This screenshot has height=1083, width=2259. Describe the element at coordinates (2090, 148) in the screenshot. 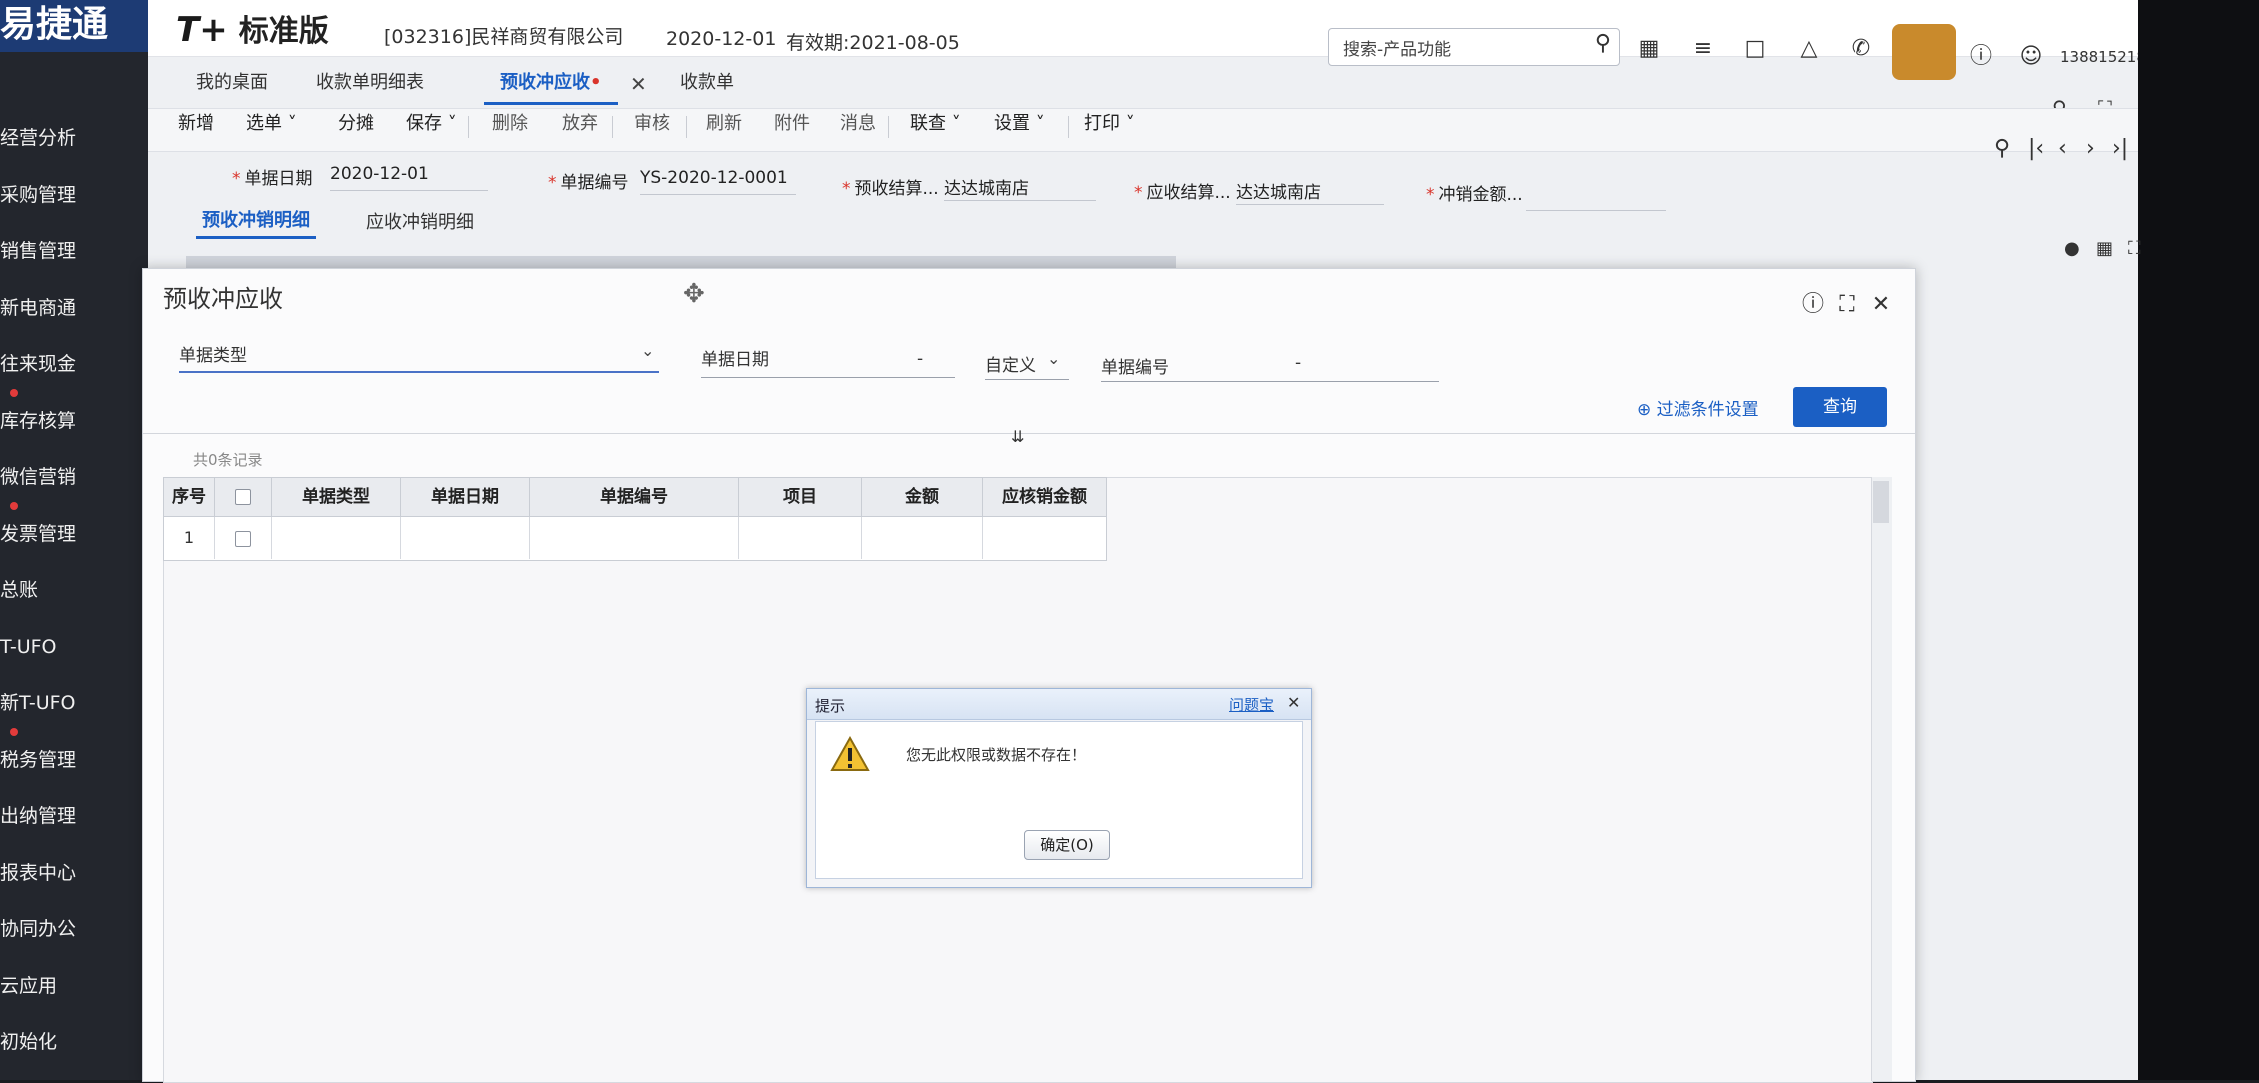

I see `next-record-icon: ›` at that location.